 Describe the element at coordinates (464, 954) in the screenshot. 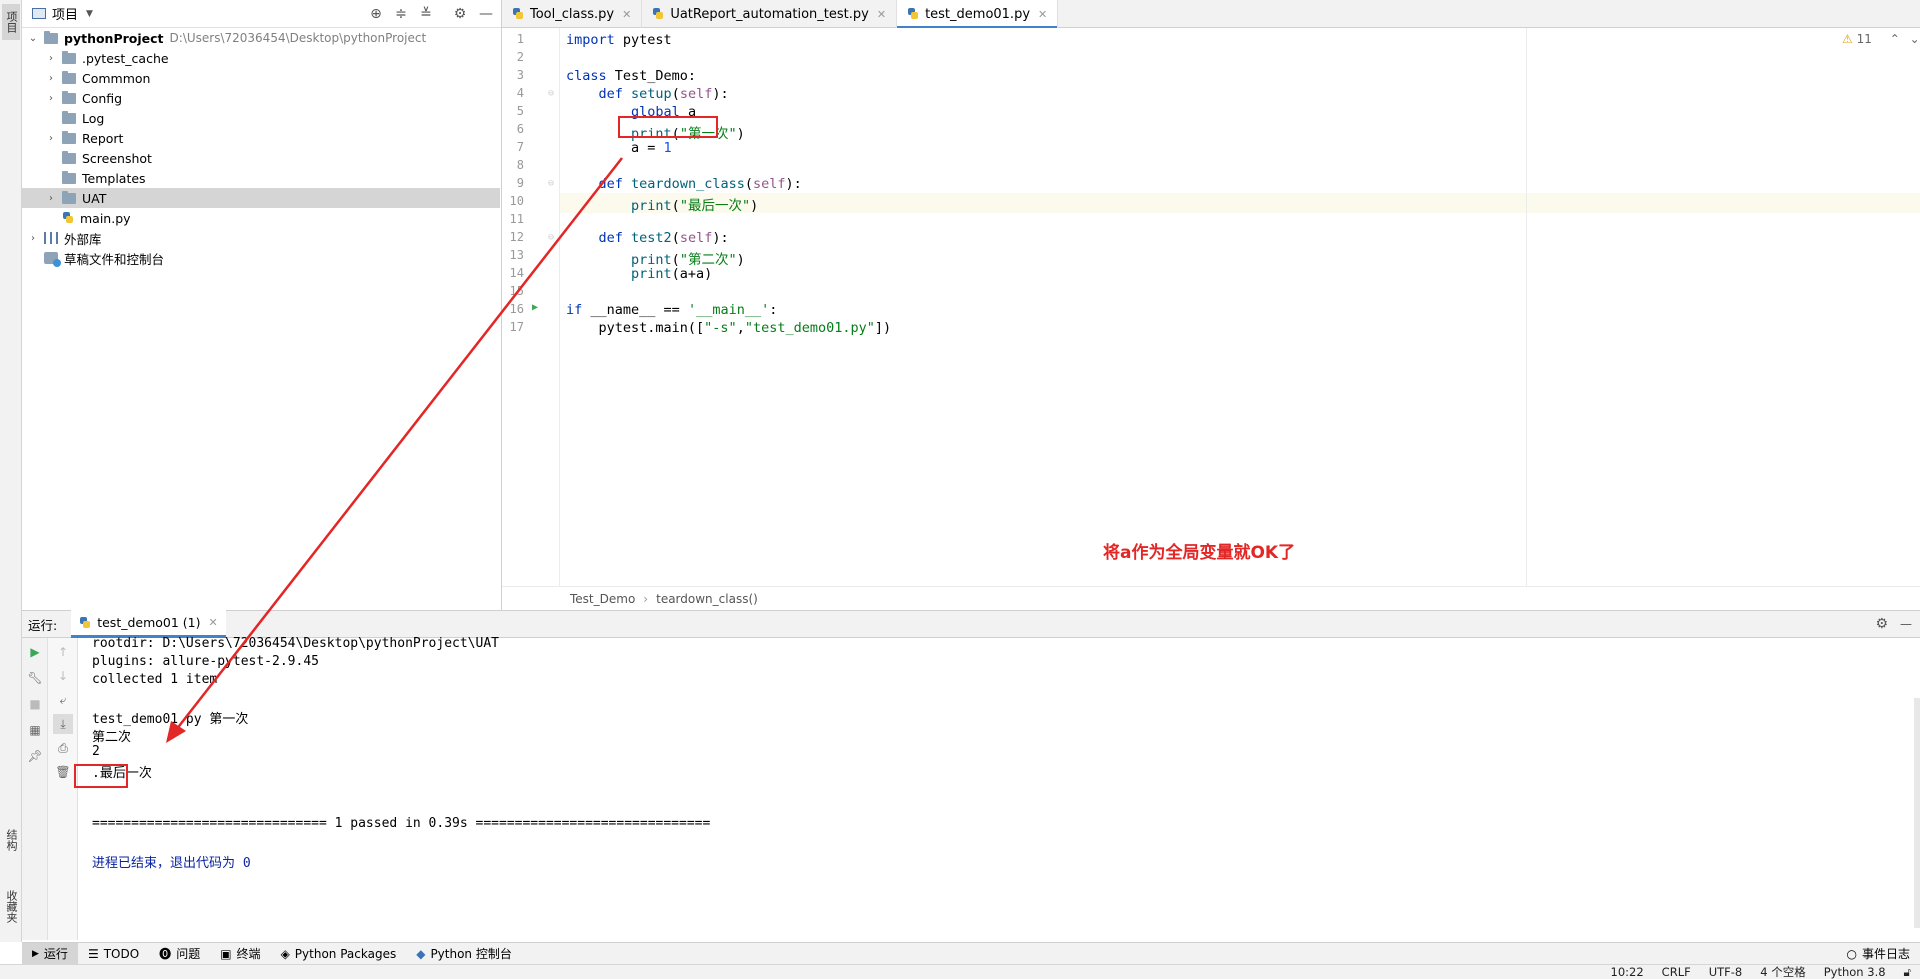

I see `tool-python-console: ◆ Python 控制台` at that location.